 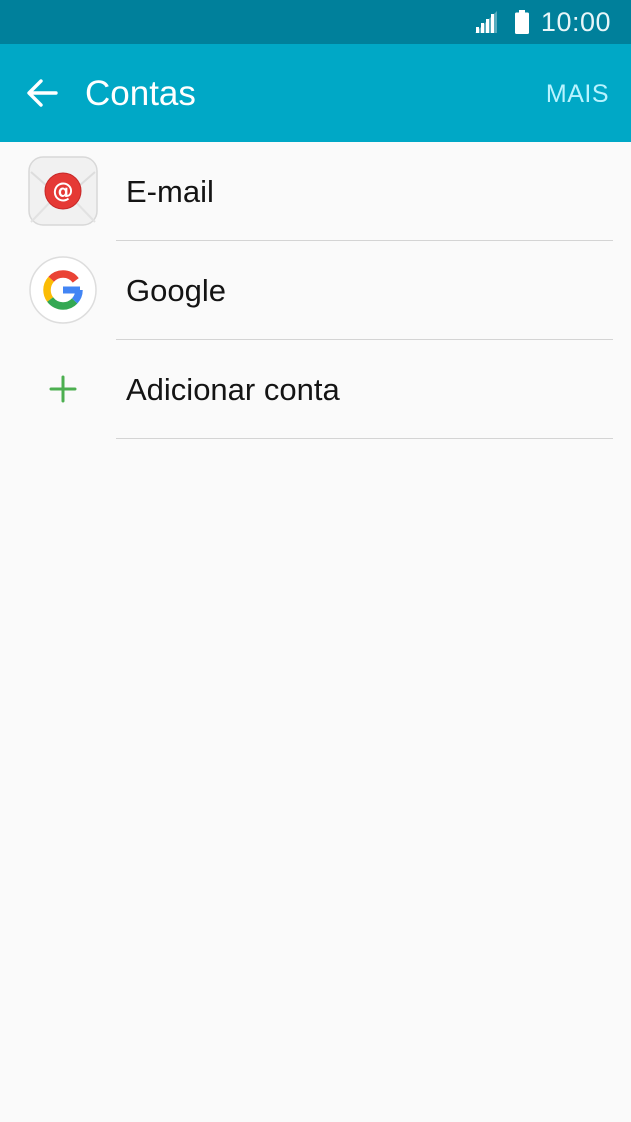 I want to click on account-label: E-mail, so click(x=170, y=191).